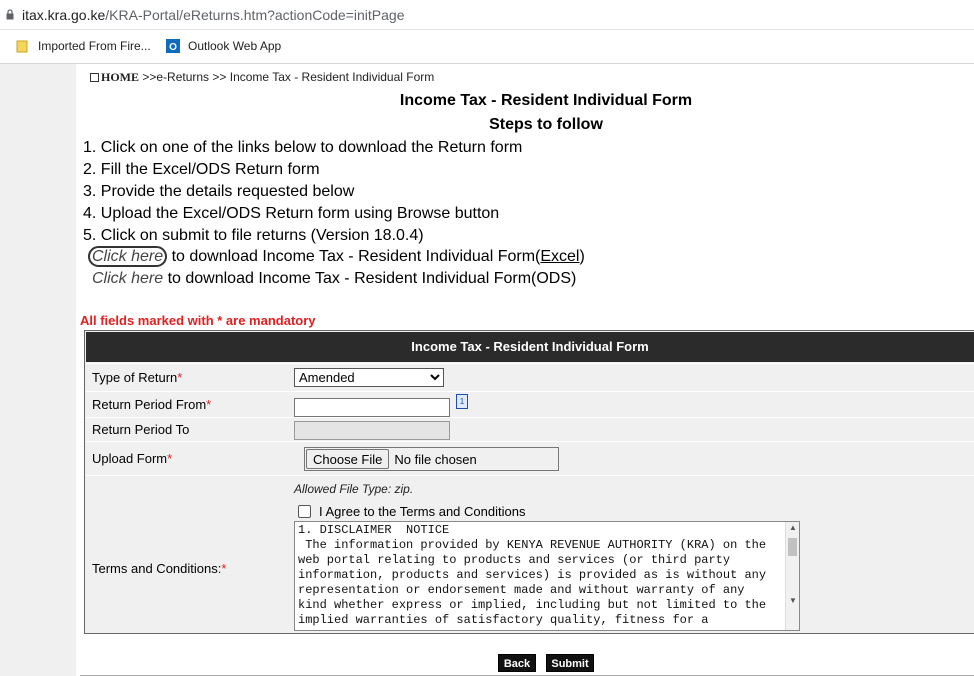  Describe the element at coordinates (132, 458) in the screenshot. I see `upload-form-label: Upload Form*` at that location.